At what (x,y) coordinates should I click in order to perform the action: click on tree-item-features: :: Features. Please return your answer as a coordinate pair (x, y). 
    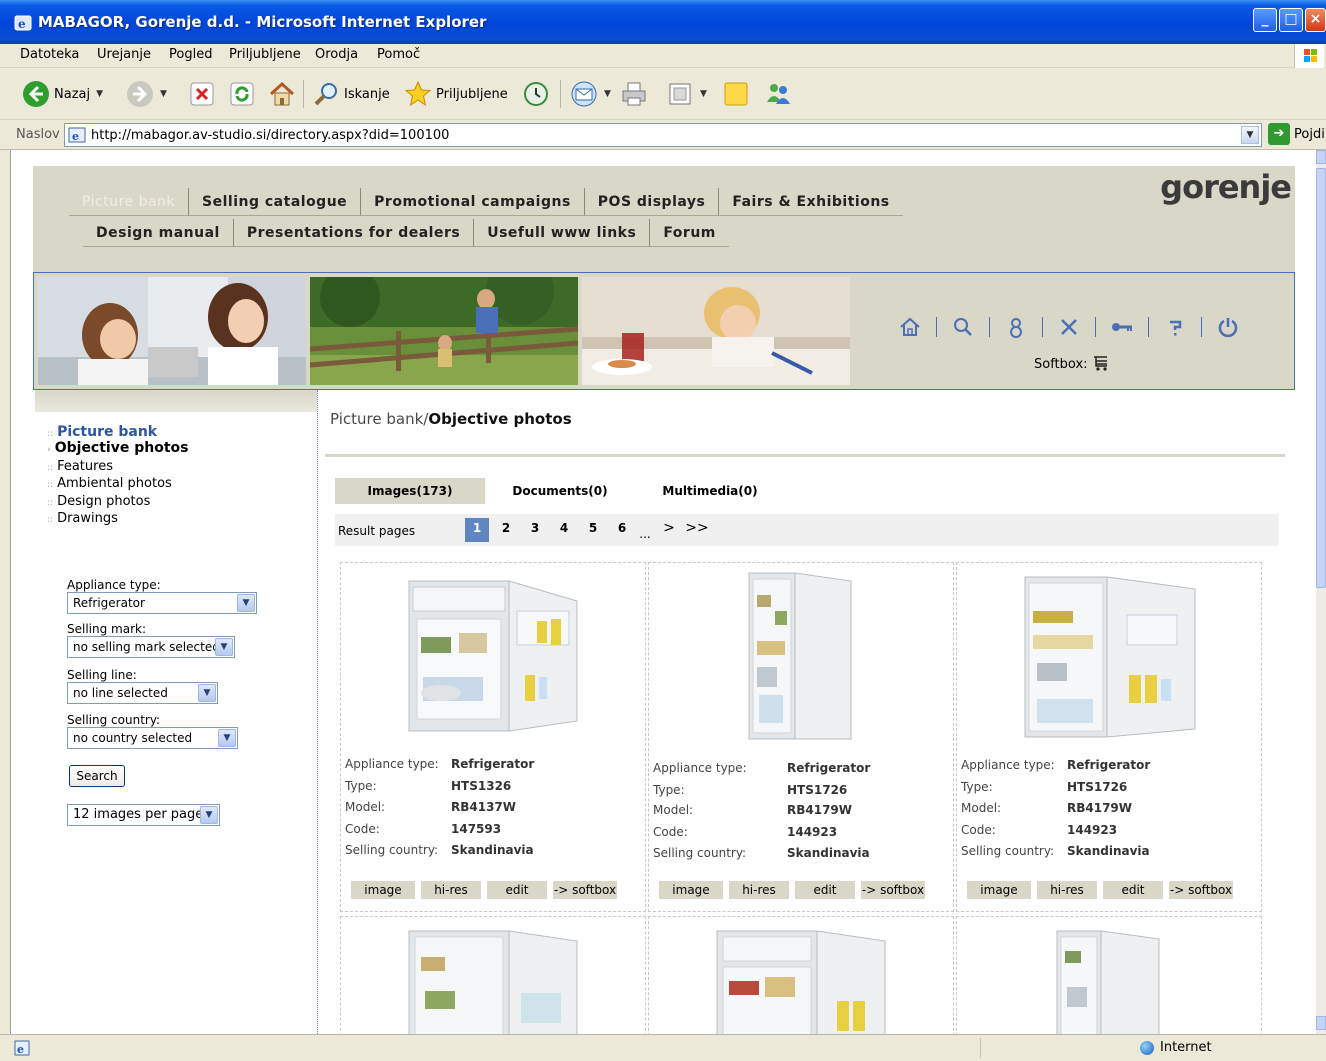
    Looking at the image, I should click on (117, 468).